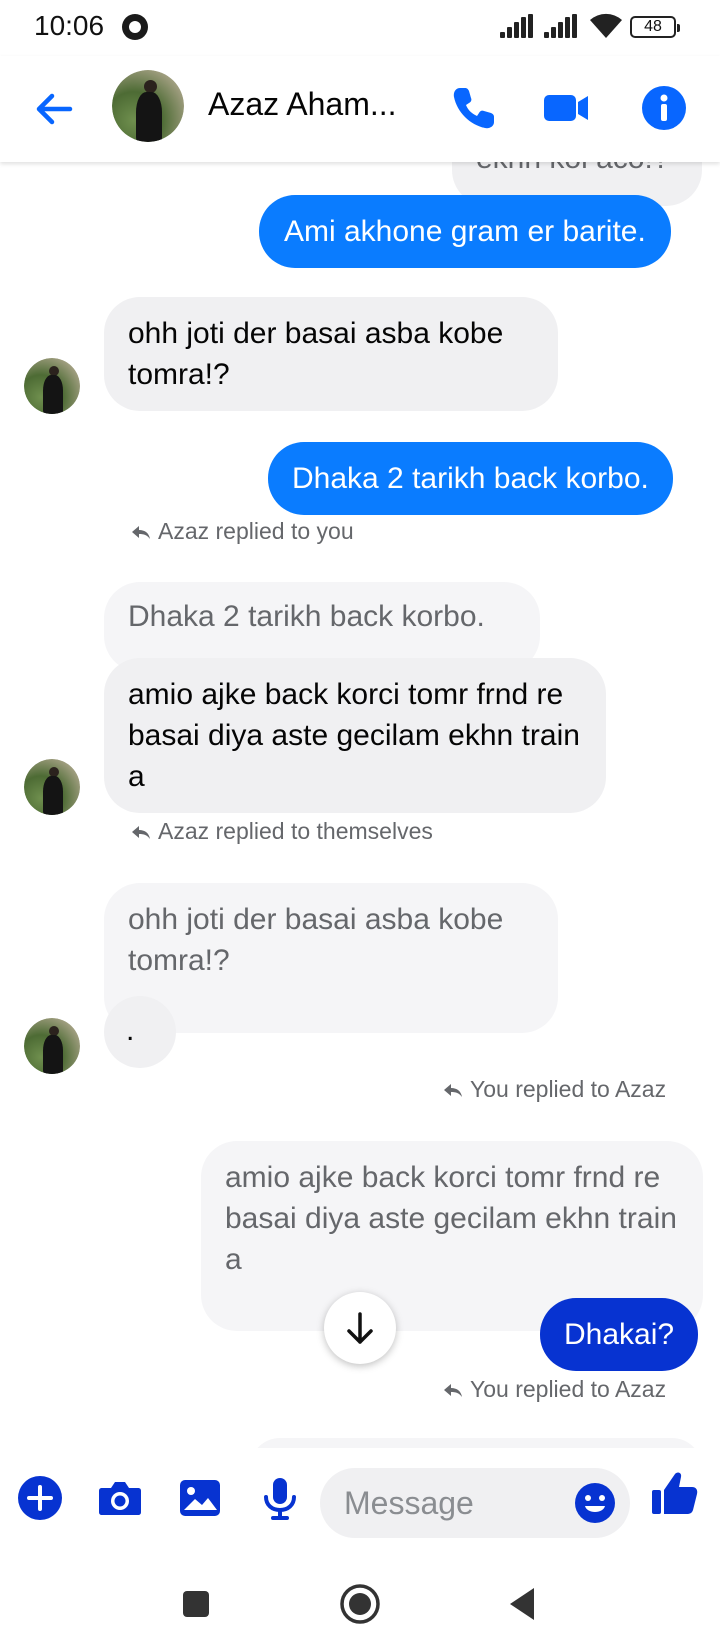  I want to click on message-text: Ami akhone gram er barite., so click(465, 231).